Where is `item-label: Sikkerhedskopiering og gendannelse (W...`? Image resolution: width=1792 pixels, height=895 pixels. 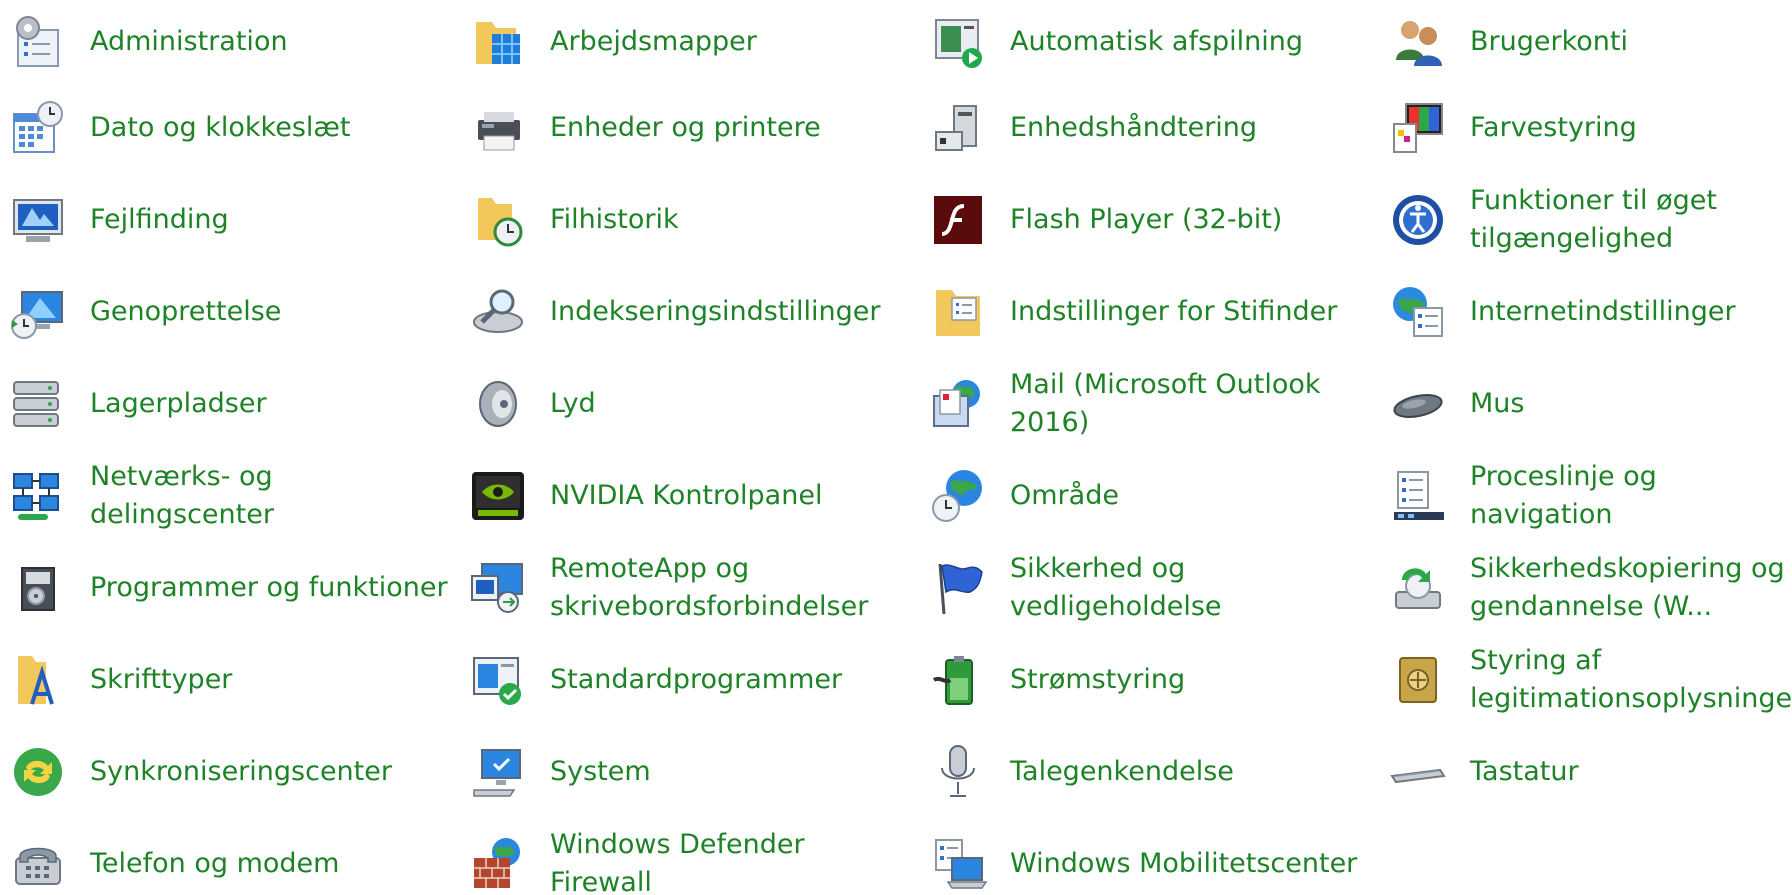
item-label: Sikkerhedskopiering og gendannelse (W... is located at coordinates (1627, 587).